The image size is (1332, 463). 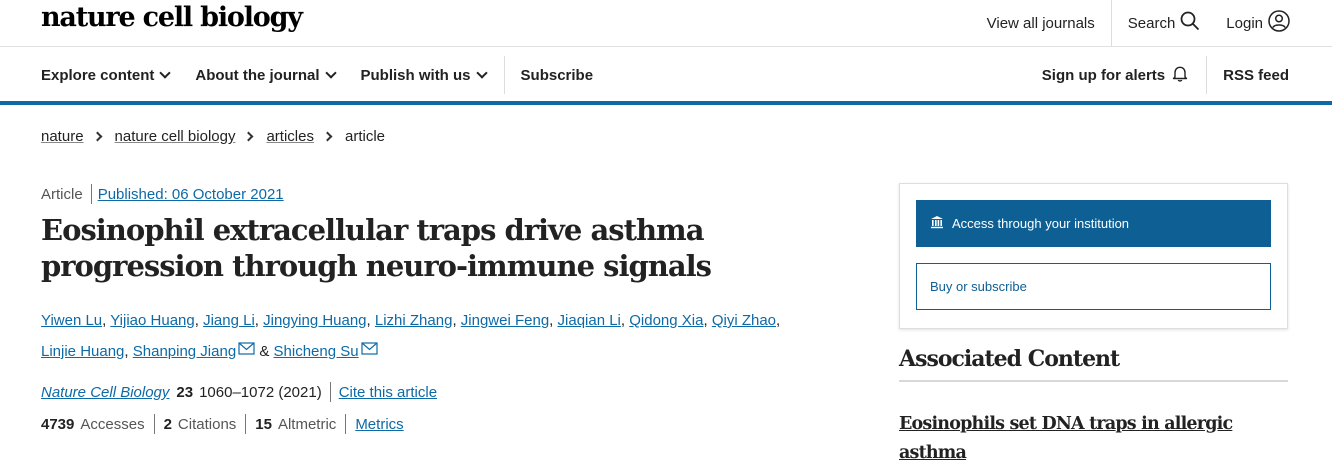 What do you see at coordinates (62, 194) in the screenshot?
I see `article-type: Article` at bounding box center [62, 194].